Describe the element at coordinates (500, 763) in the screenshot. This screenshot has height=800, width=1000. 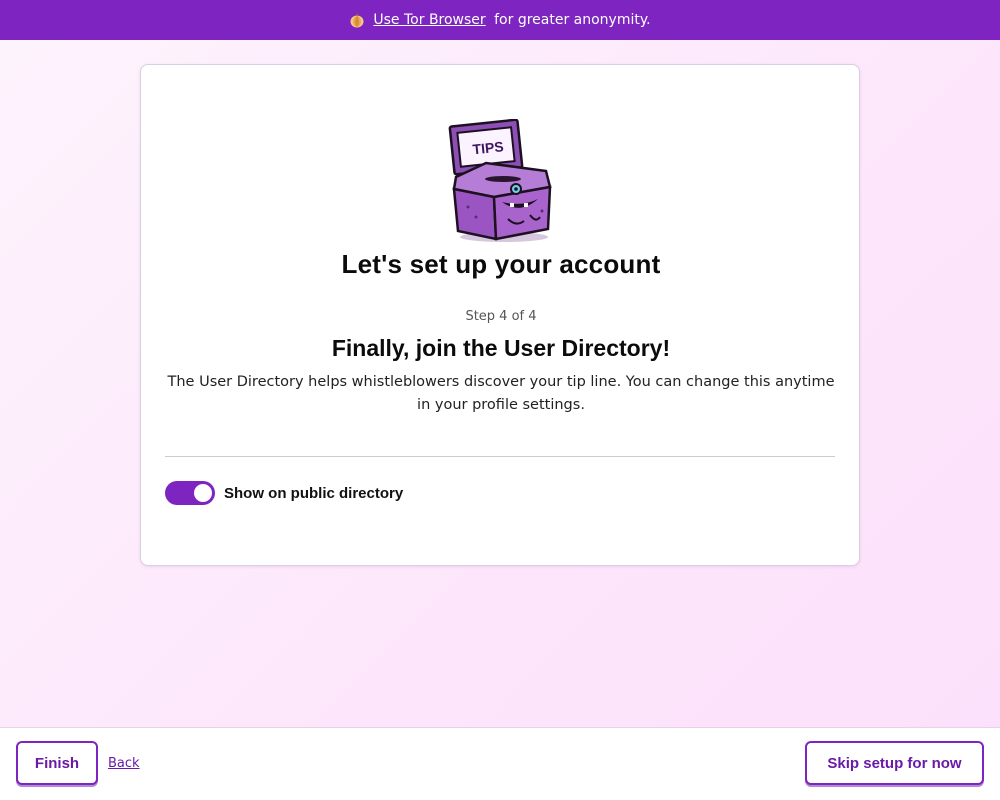
I see `footer-bar: Finish Back Skip setup for now` at that location.